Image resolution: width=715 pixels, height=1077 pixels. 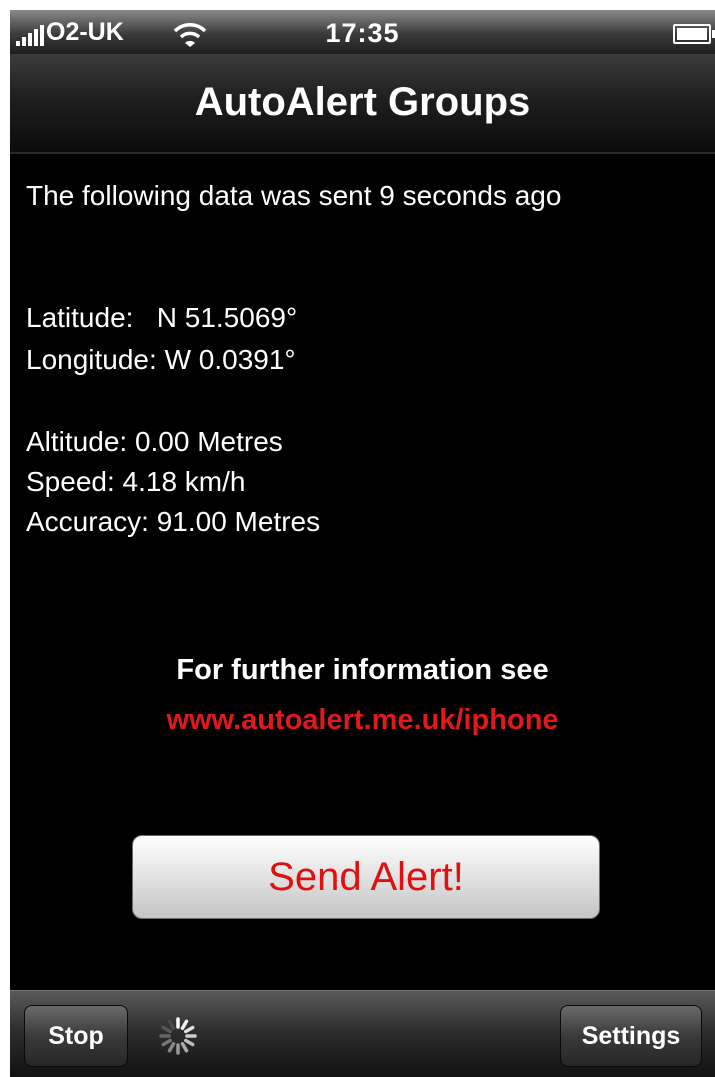 I want to click on bottom-toolbar: Stop Settings, so click(x=362, y=1033).